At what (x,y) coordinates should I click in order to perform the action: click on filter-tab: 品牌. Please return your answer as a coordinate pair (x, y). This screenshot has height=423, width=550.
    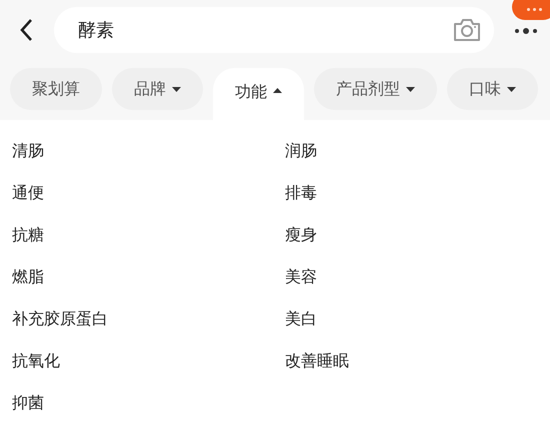
    Looking at the image, I should click on (157, 89).